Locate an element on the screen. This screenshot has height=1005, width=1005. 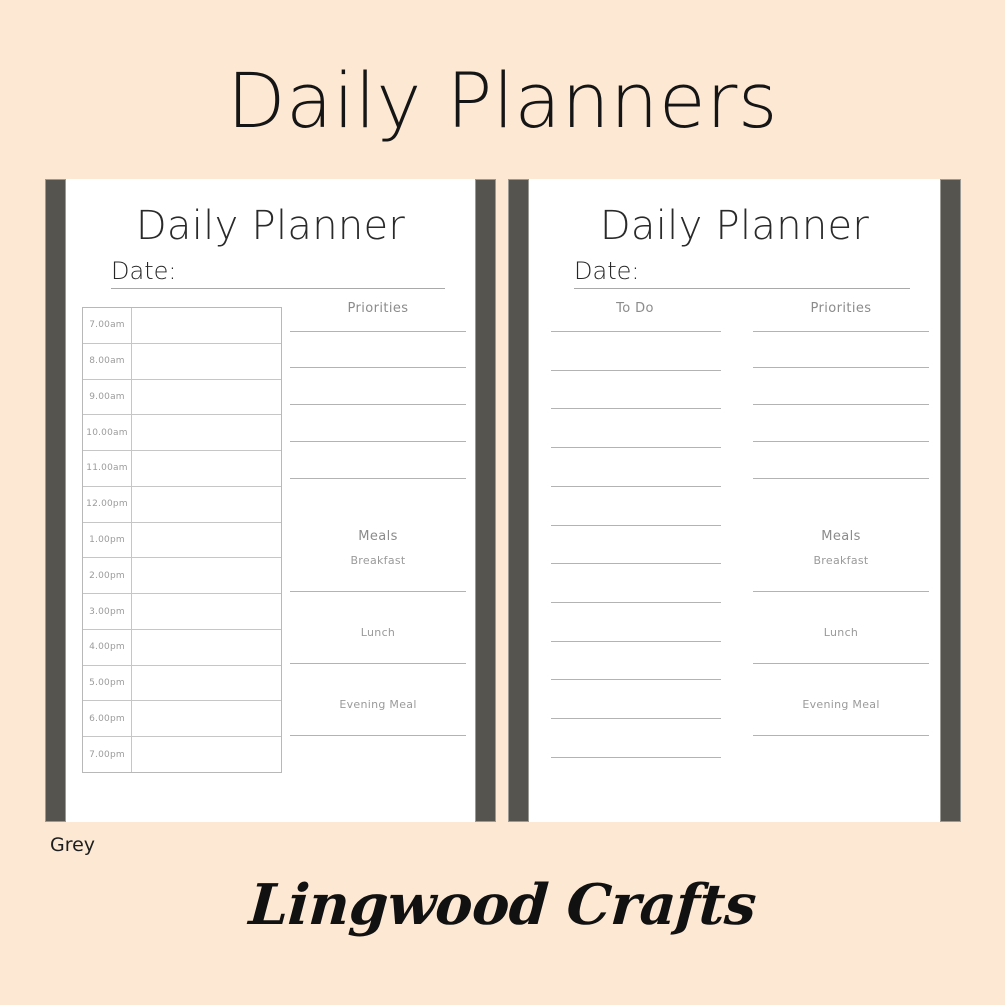
right-meal-line-lunch is located at coordinates (841, 663).